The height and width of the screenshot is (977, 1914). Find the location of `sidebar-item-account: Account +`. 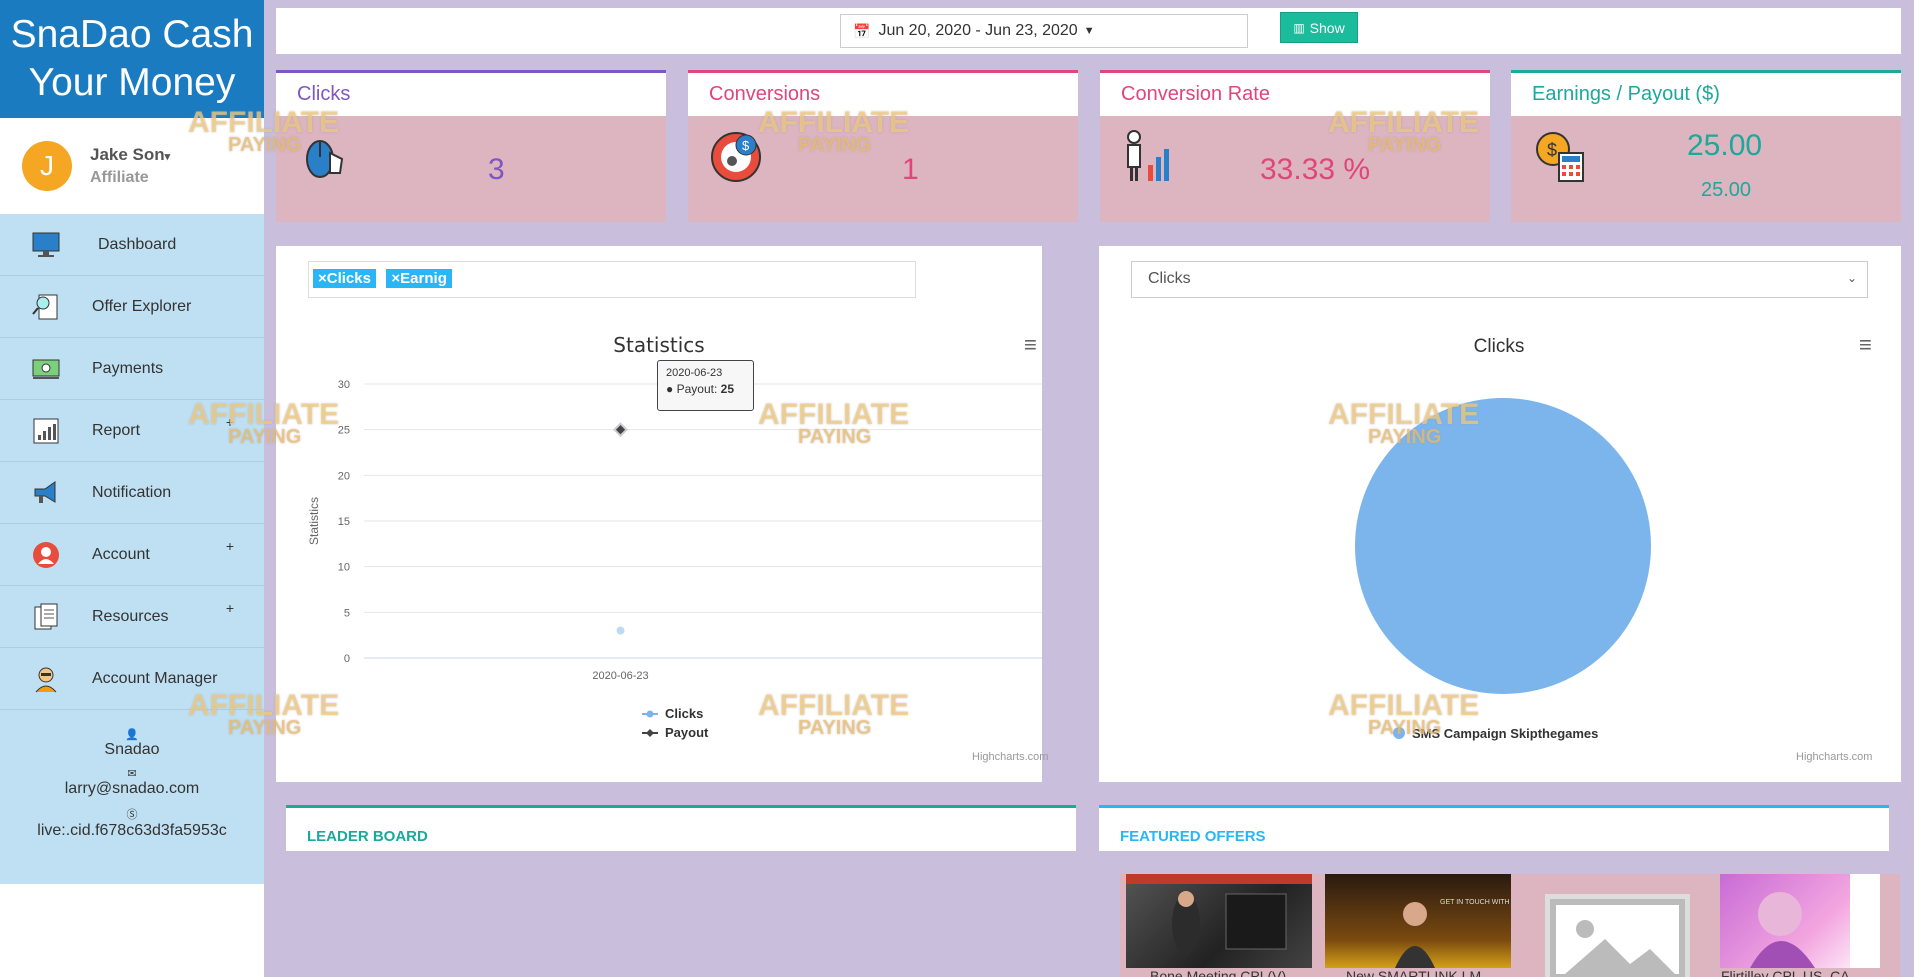

sidebar-item-account: Account + is located at coordinates (132, 555).